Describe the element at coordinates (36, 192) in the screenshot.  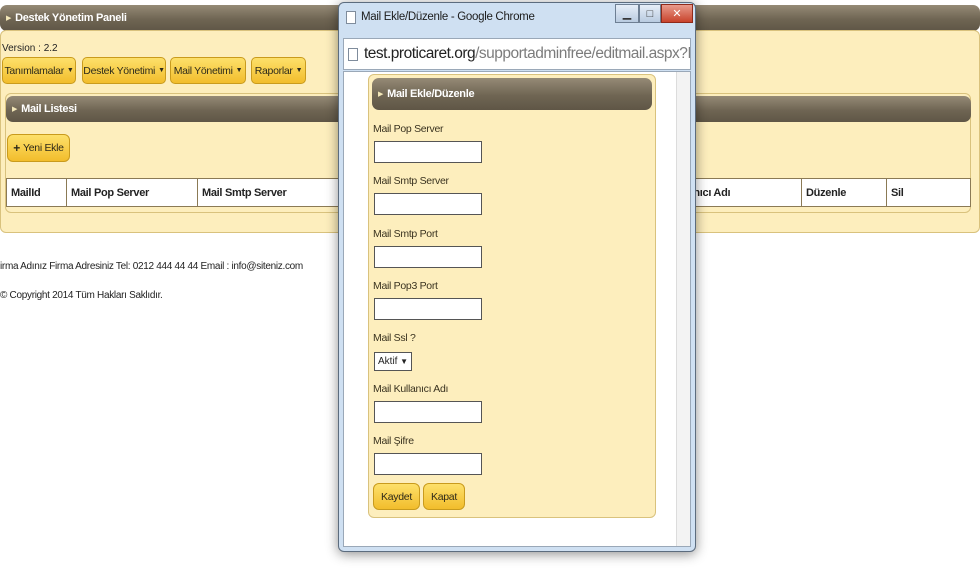
I see `column-header-mailid: MailId` at that location.